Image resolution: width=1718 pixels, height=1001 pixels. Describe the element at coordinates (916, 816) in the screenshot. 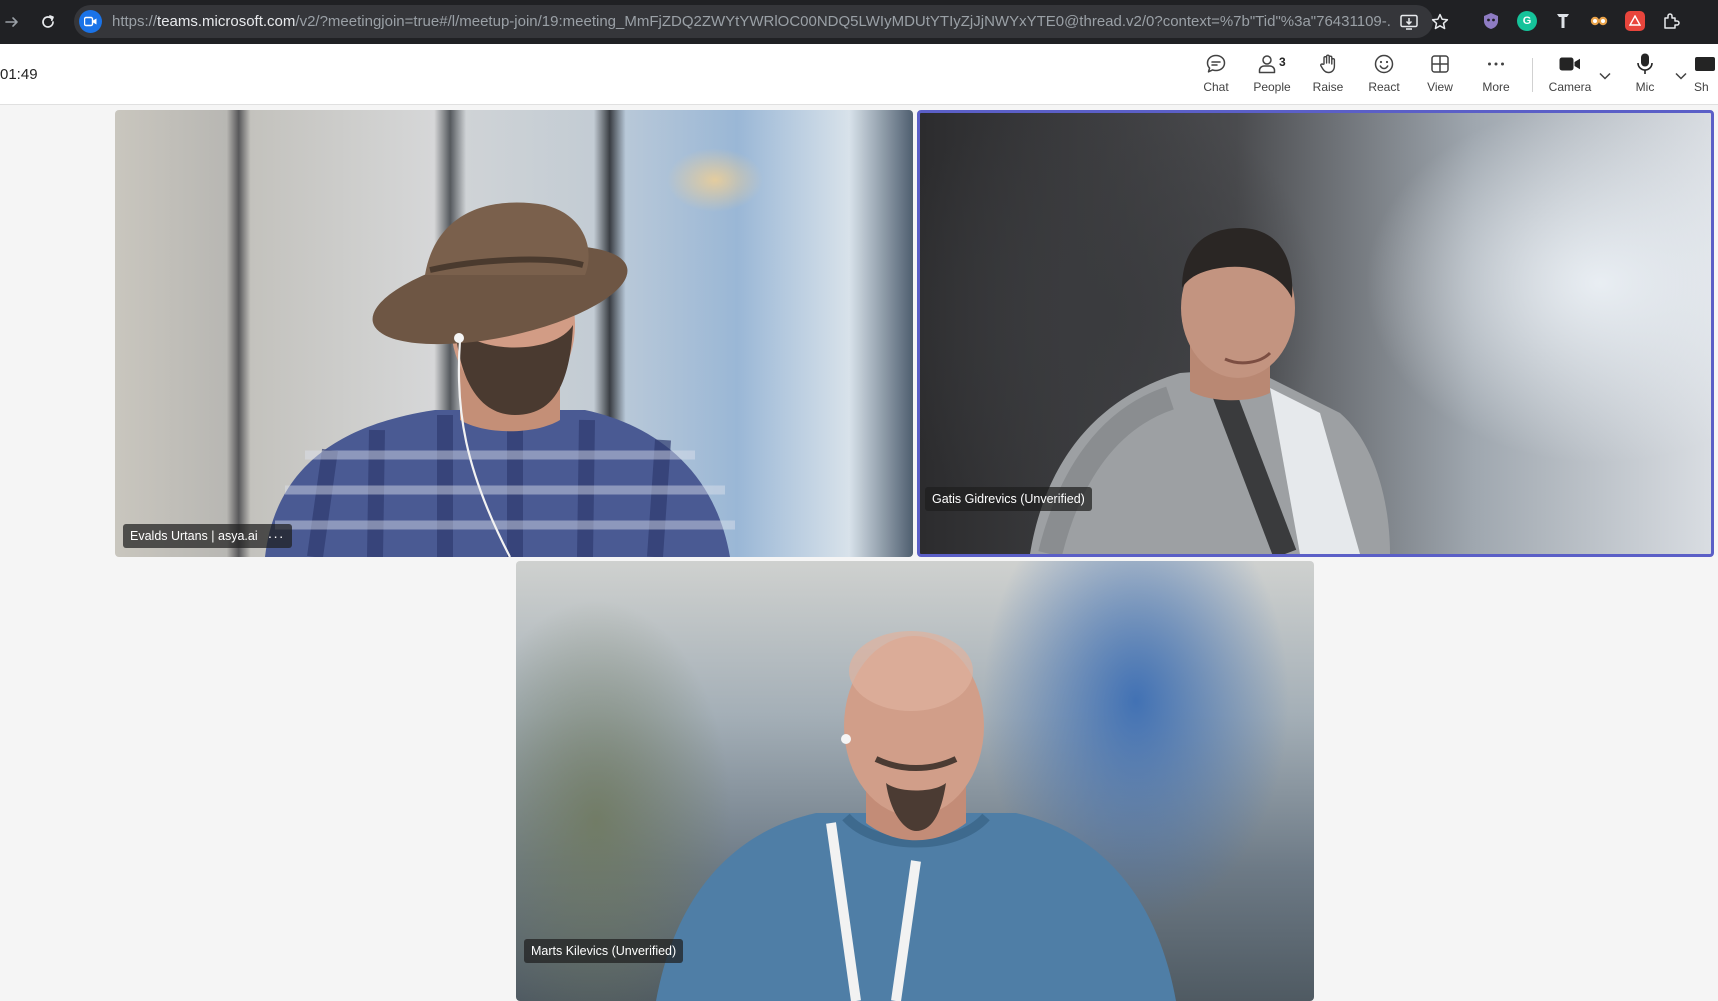

I see `participant-video-marts` at that location.